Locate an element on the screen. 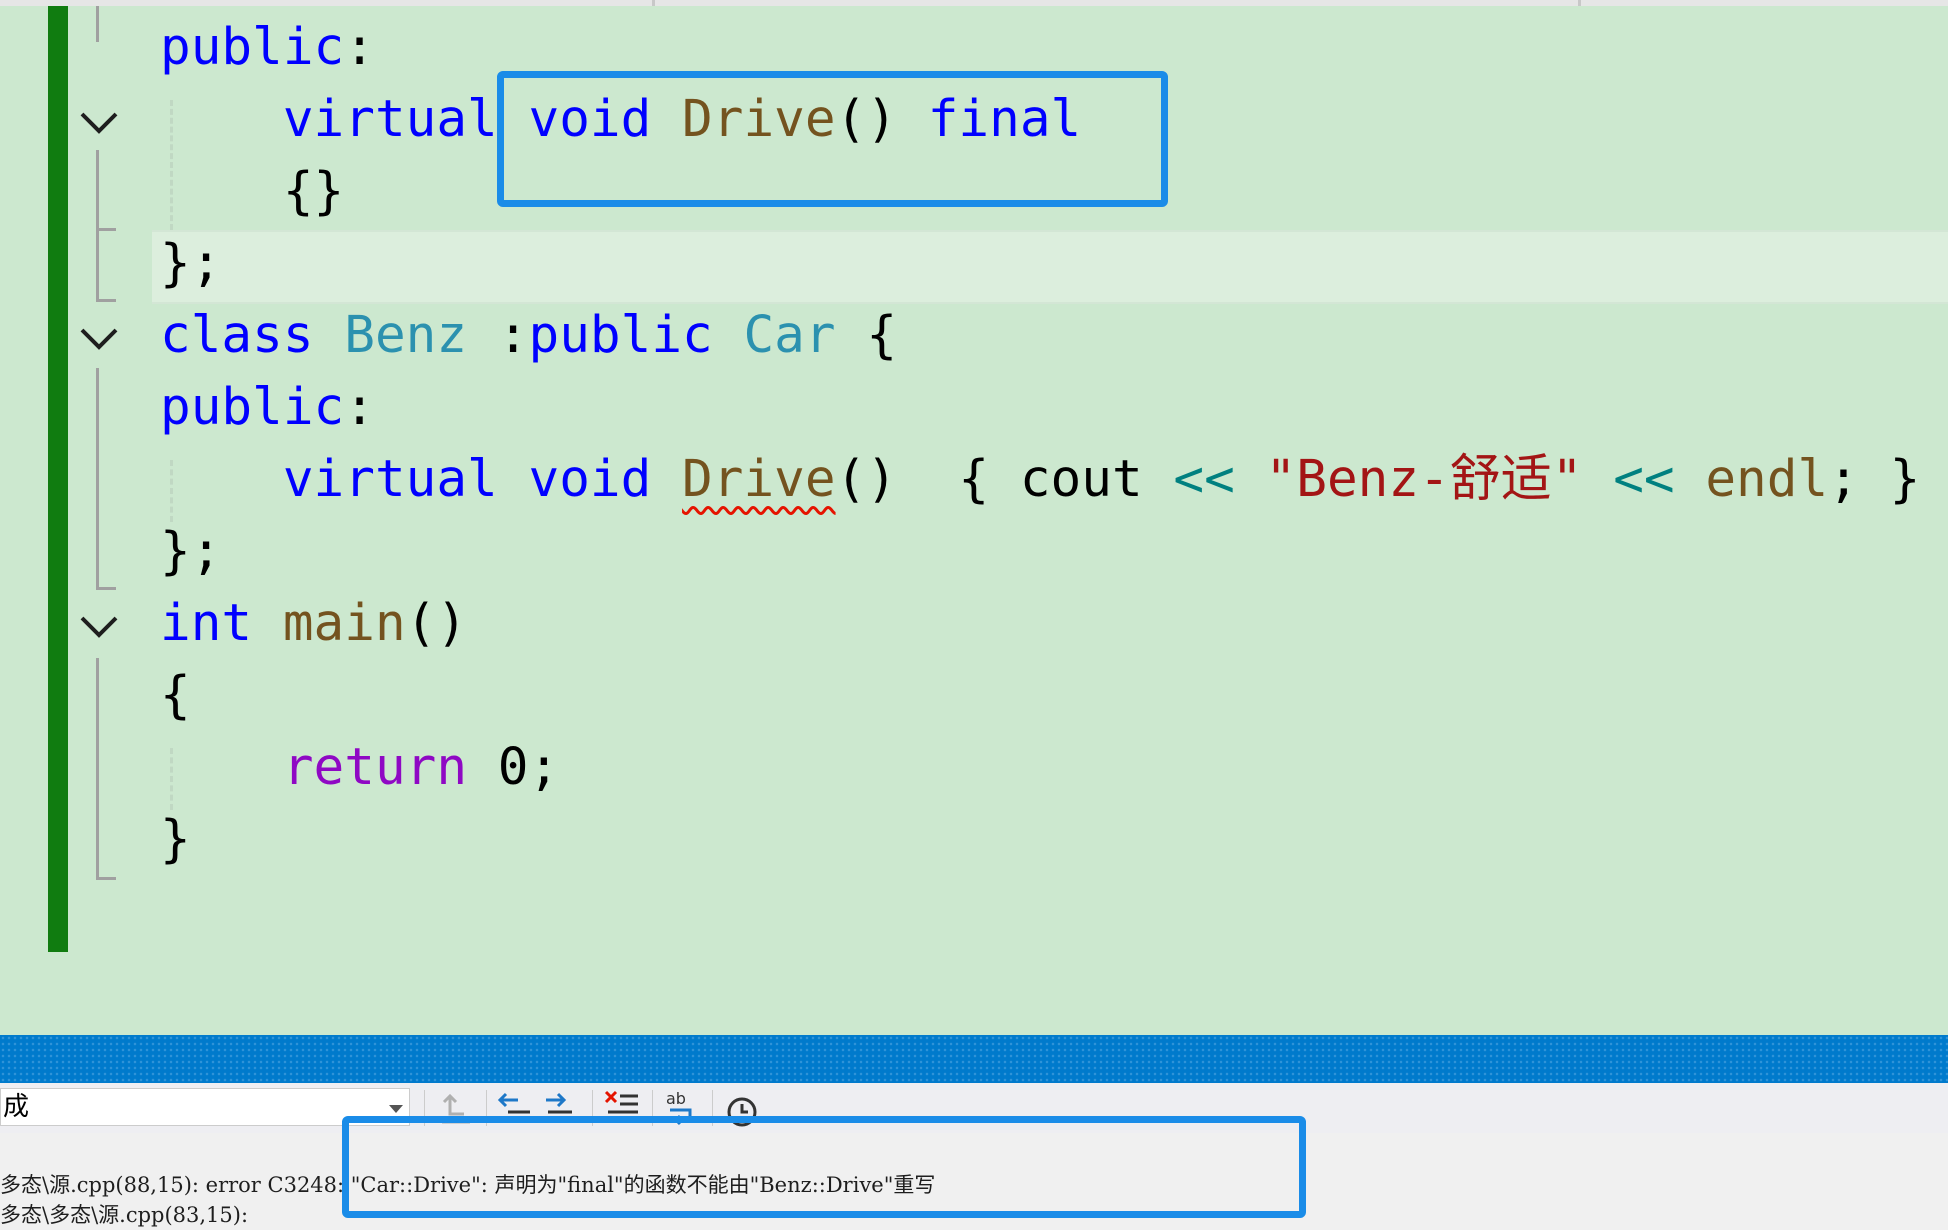  output-panel-header is located at coordinates (974, 1059).